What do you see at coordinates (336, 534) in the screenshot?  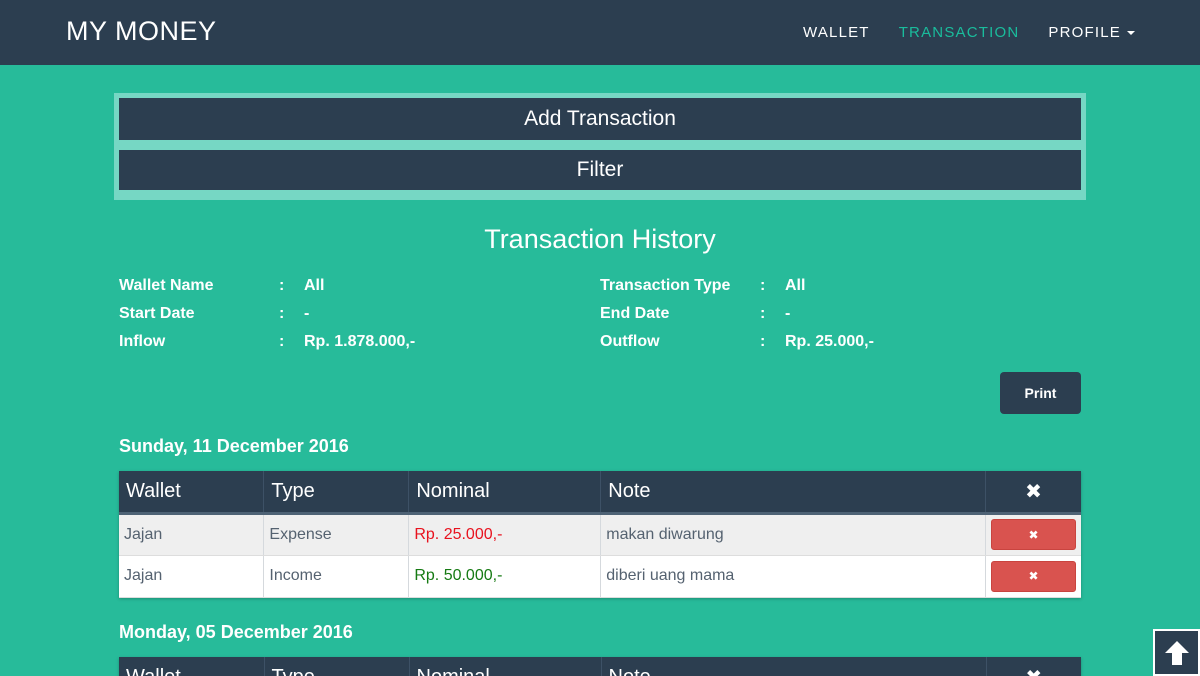 I see `cell-type: Expense` at bounding box center [336, 534].